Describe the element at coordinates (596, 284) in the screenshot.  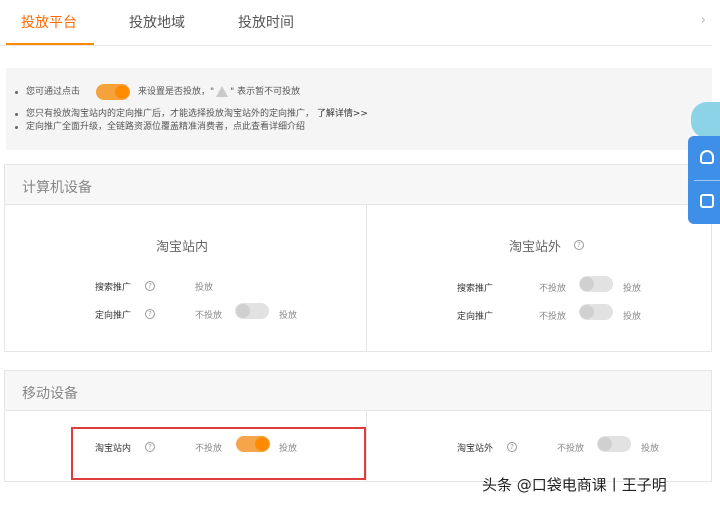
I see `computer-outside-search-toggle` at that location.